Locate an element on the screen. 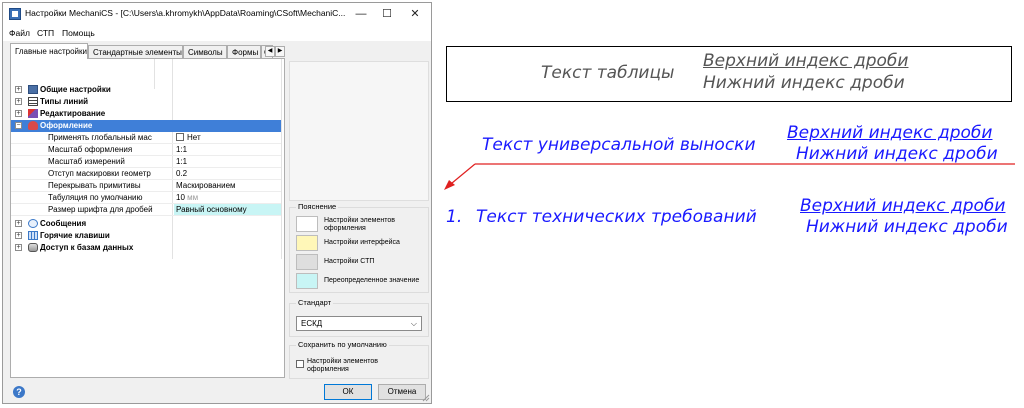 Image resolution: width=1024 pixels, height=408 pixels. table-text: Текст таблицы is located at coordinates (608, 73).